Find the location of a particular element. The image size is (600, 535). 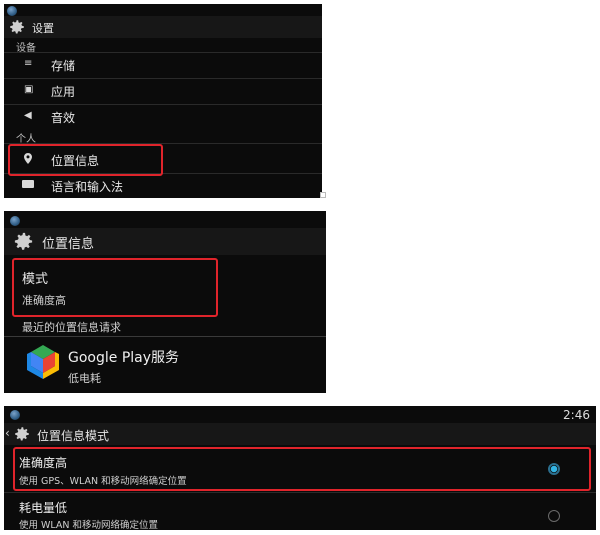

option-label: 耗电量低 is located at coordinates (43, 508).